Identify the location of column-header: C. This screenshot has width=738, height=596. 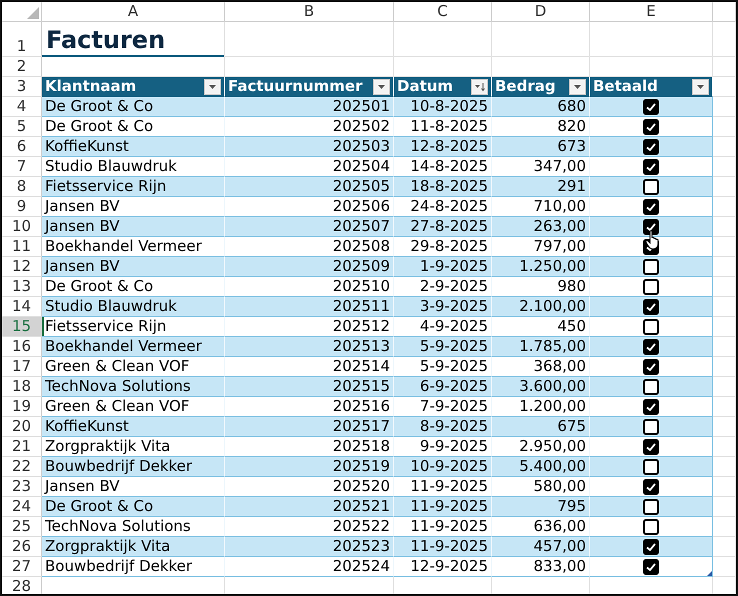
(443, 12).